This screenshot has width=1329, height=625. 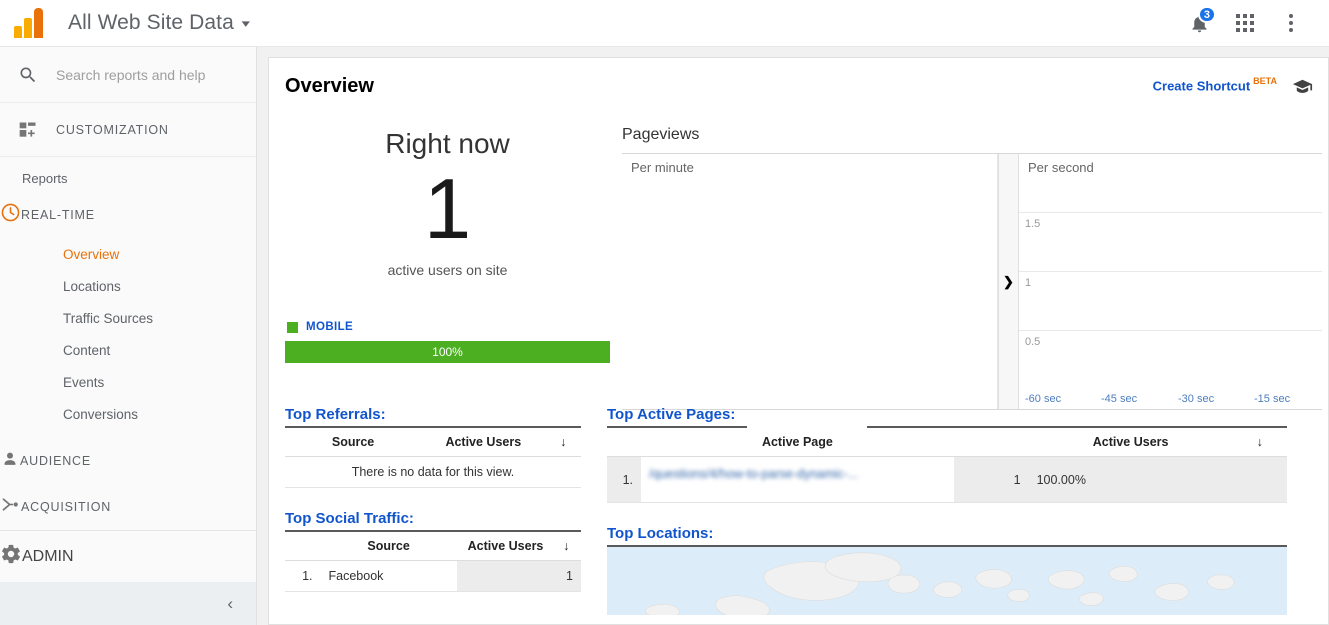 I want to click on browser-tab-stub, so click(x=168, y=5).